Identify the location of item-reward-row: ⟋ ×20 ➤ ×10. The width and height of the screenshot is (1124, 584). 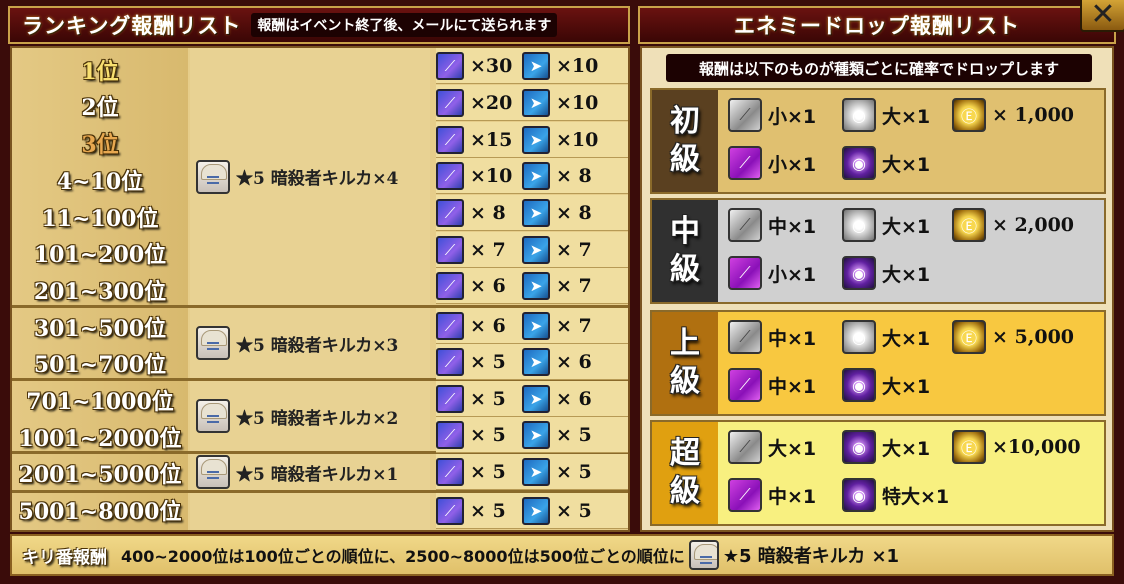
(532, 103).